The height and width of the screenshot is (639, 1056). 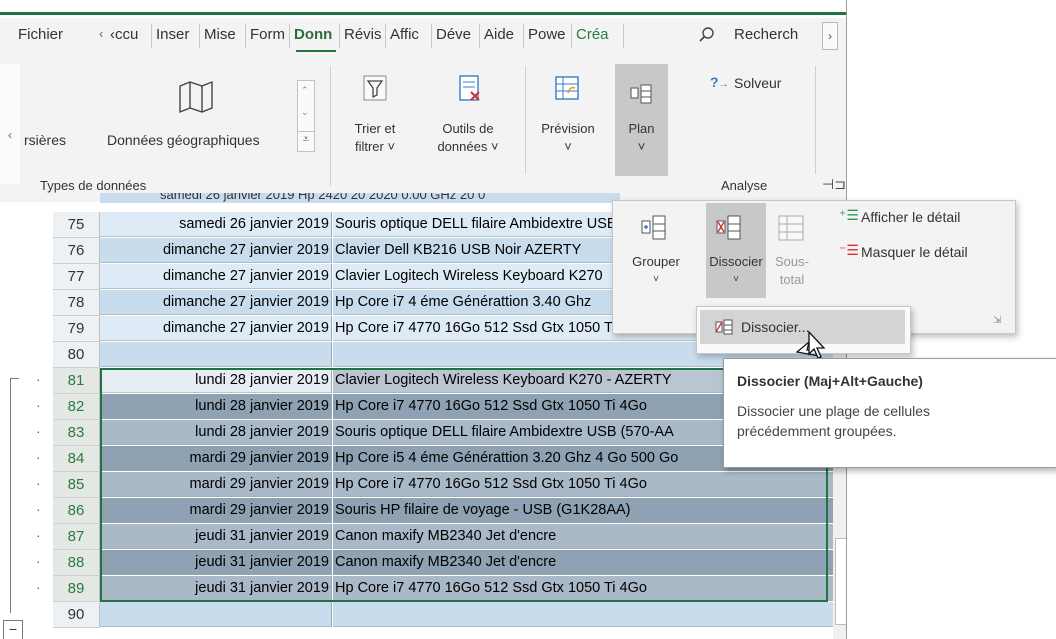 I want to click on scroll-left-arrow-icon: ‹, so click(x=103, y=37).